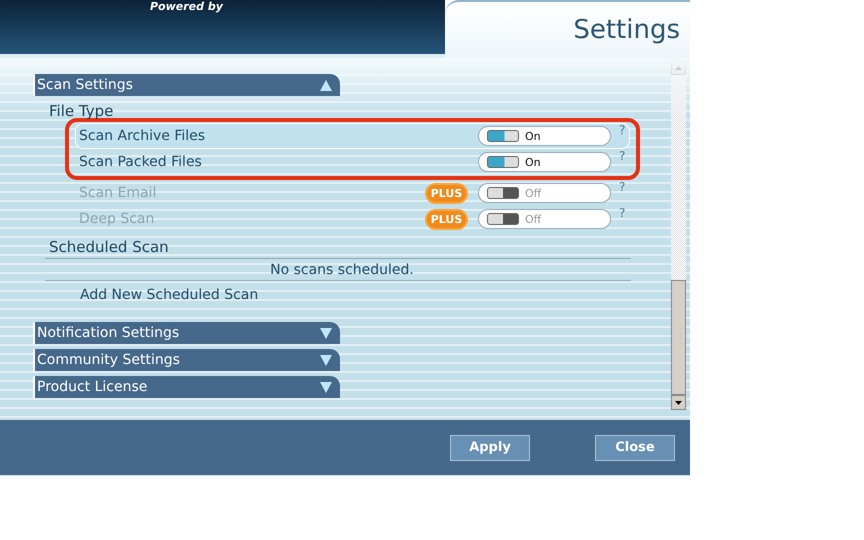 The image size is (864, 540). What do you see at coordinates (109, 247) in the screenshot?
I see `group-title: Scheduled Scan` at bounding box center [109, 247].